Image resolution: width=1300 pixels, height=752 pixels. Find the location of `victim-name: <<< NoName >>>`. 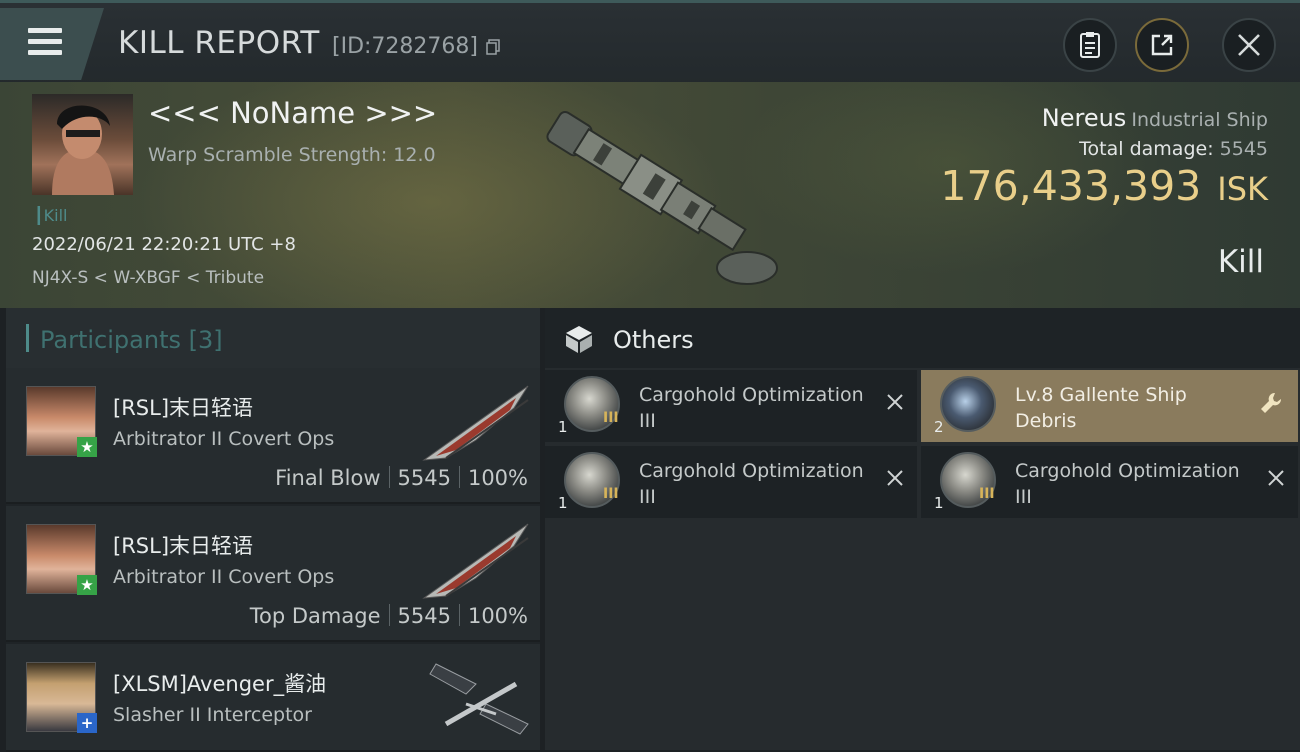

victim-name: <<< NoName >>> is located at coordinates (292, 113).